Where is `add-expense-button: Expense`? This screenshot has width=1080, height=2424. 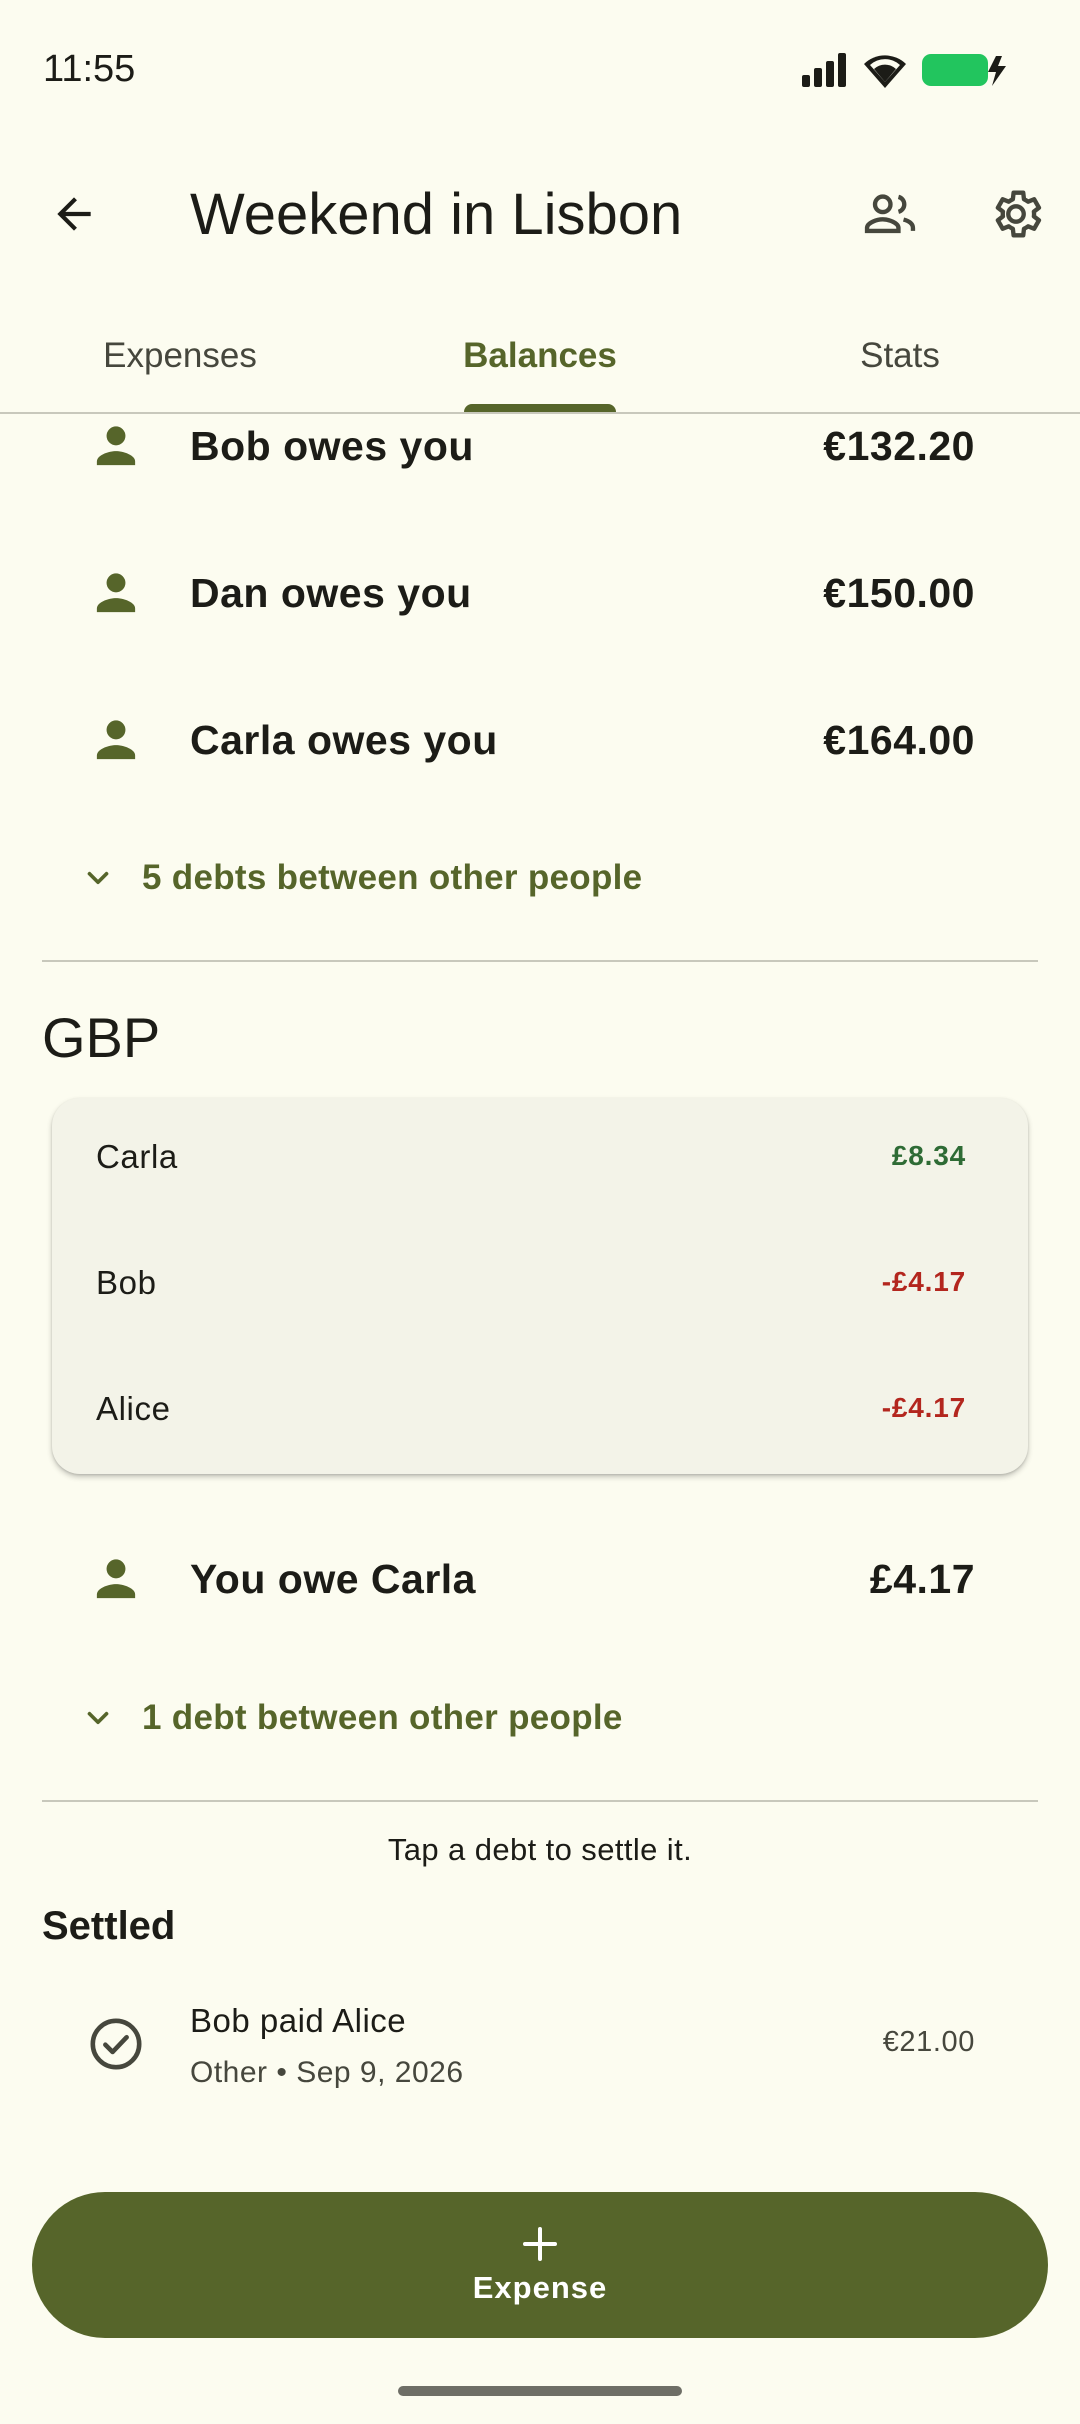 add-expense-button: Expense is located at coordinates (540, 2265).